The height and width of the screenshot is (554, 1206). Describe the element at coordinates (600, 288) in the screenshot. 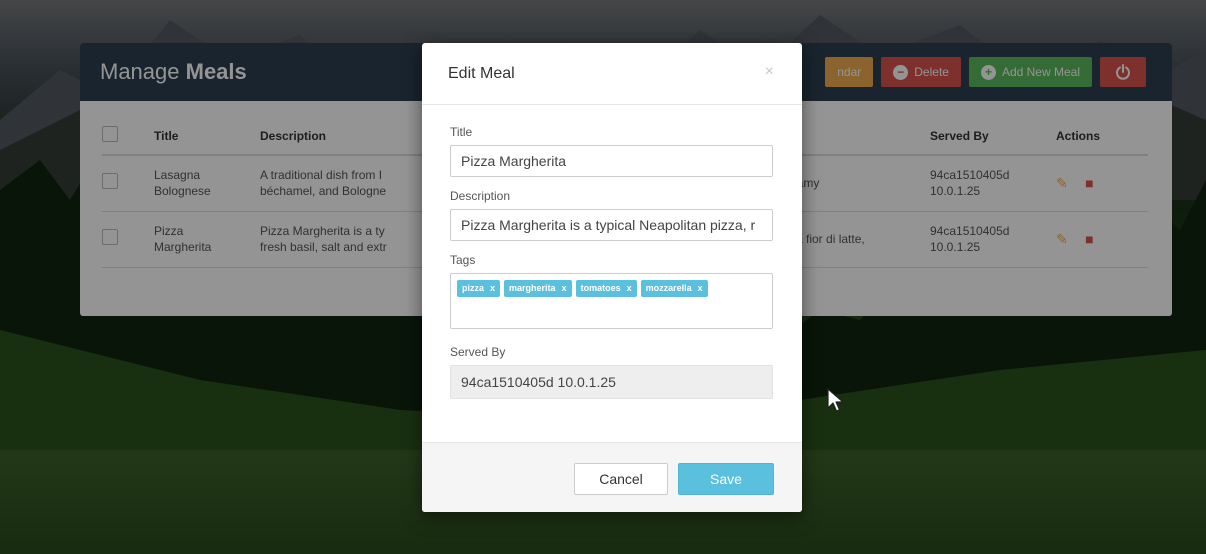

I see `tag-text: tomatoes` at that location.